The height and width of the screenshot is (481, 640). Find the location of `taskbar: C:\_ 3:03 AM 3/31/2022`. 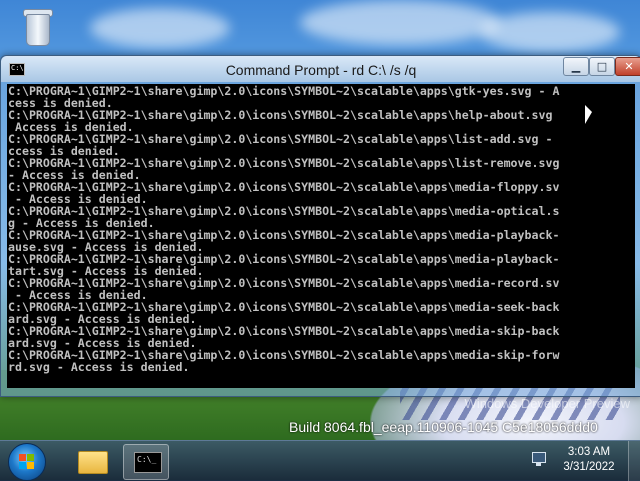

taskbar: C:\_ 3:03 AM 3/31/2022 is located at coordinates (320, 460).